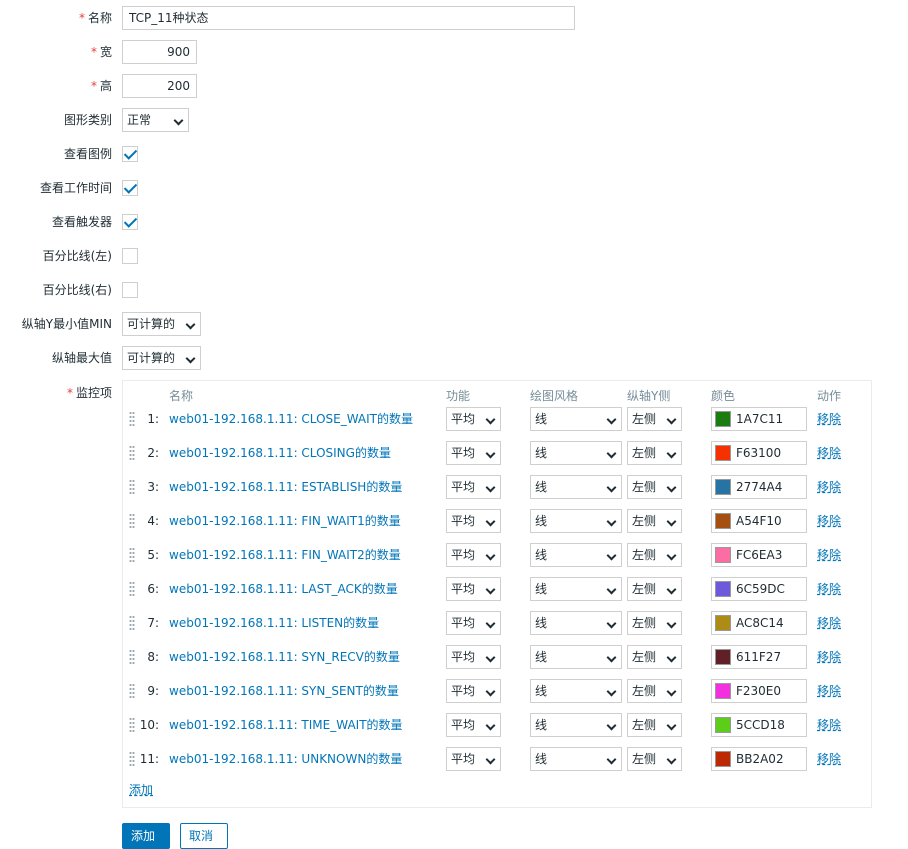  Describe the element at coordinates (130, 256) in the screenshot. I see `percentile-left-checkbox` at that location.